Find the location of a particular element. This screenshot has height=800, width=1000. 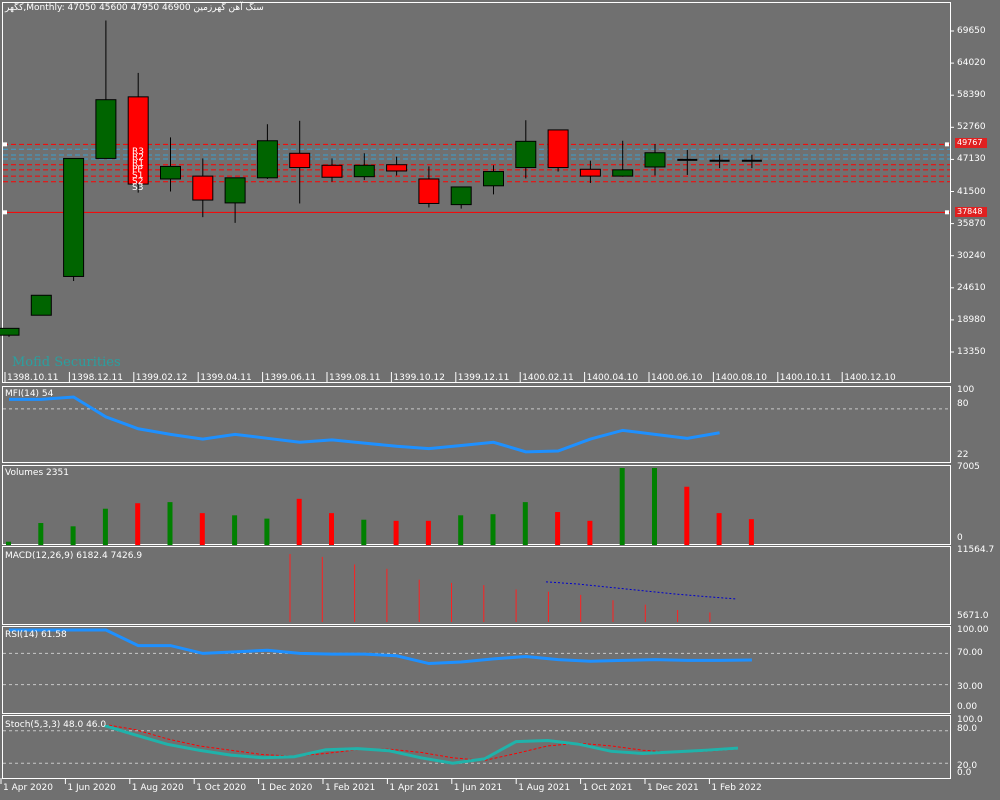

rsi-line is located at coordinates (380, 647).